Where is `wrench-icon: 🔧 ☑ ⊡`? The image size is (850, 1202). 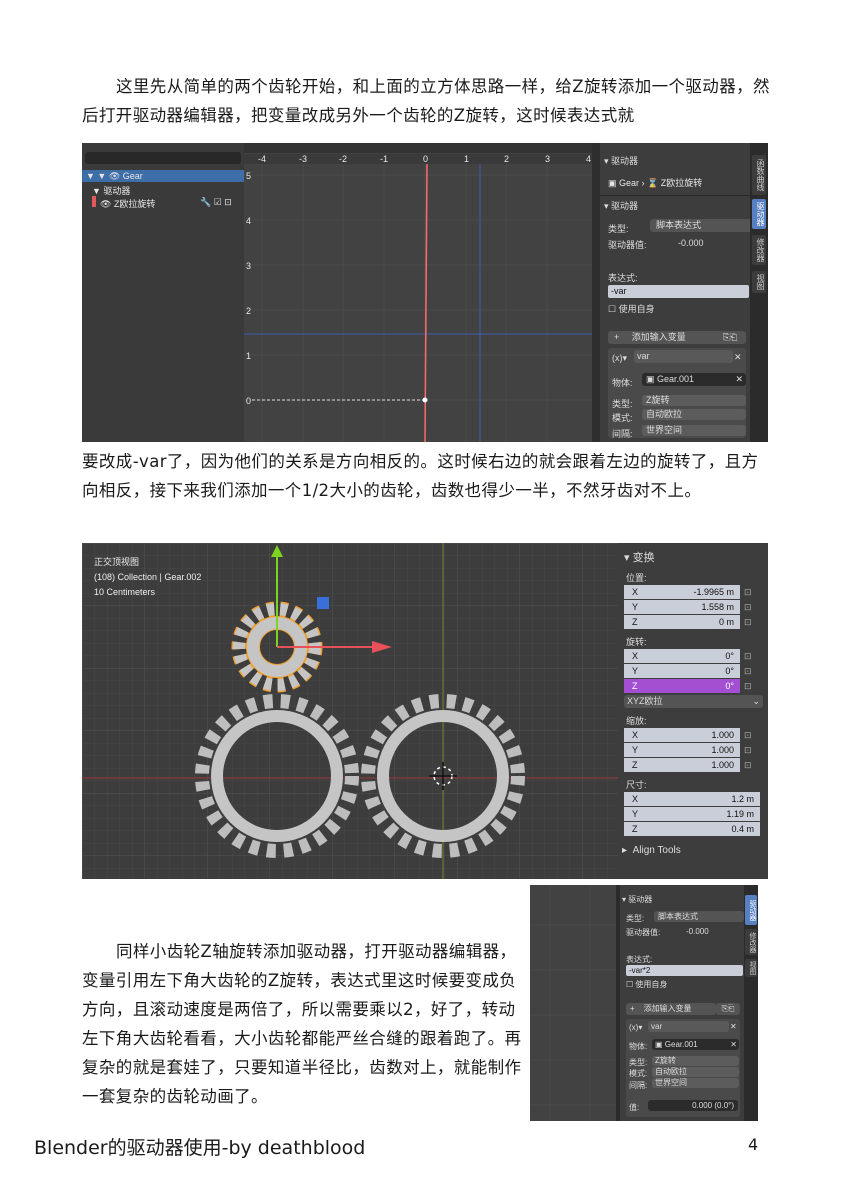 wrench-icon: 🔧 ☑ ⊡ is located at coordinates (216, 202).